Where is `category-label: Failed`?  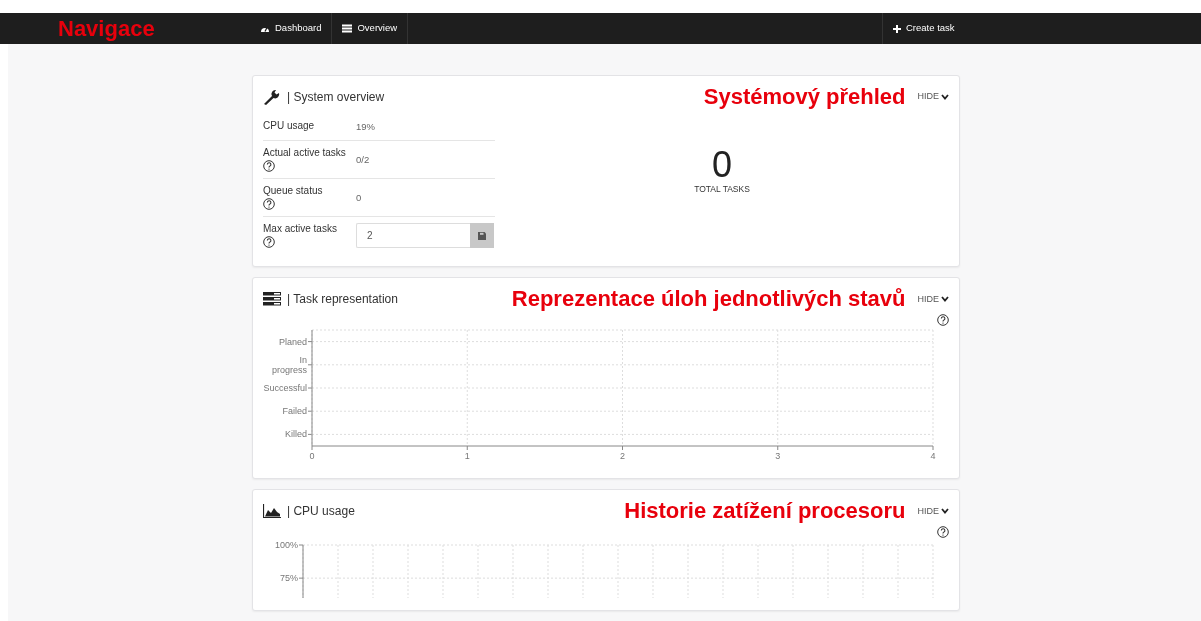
category-label: Failed is located at coordinates (294, 411).